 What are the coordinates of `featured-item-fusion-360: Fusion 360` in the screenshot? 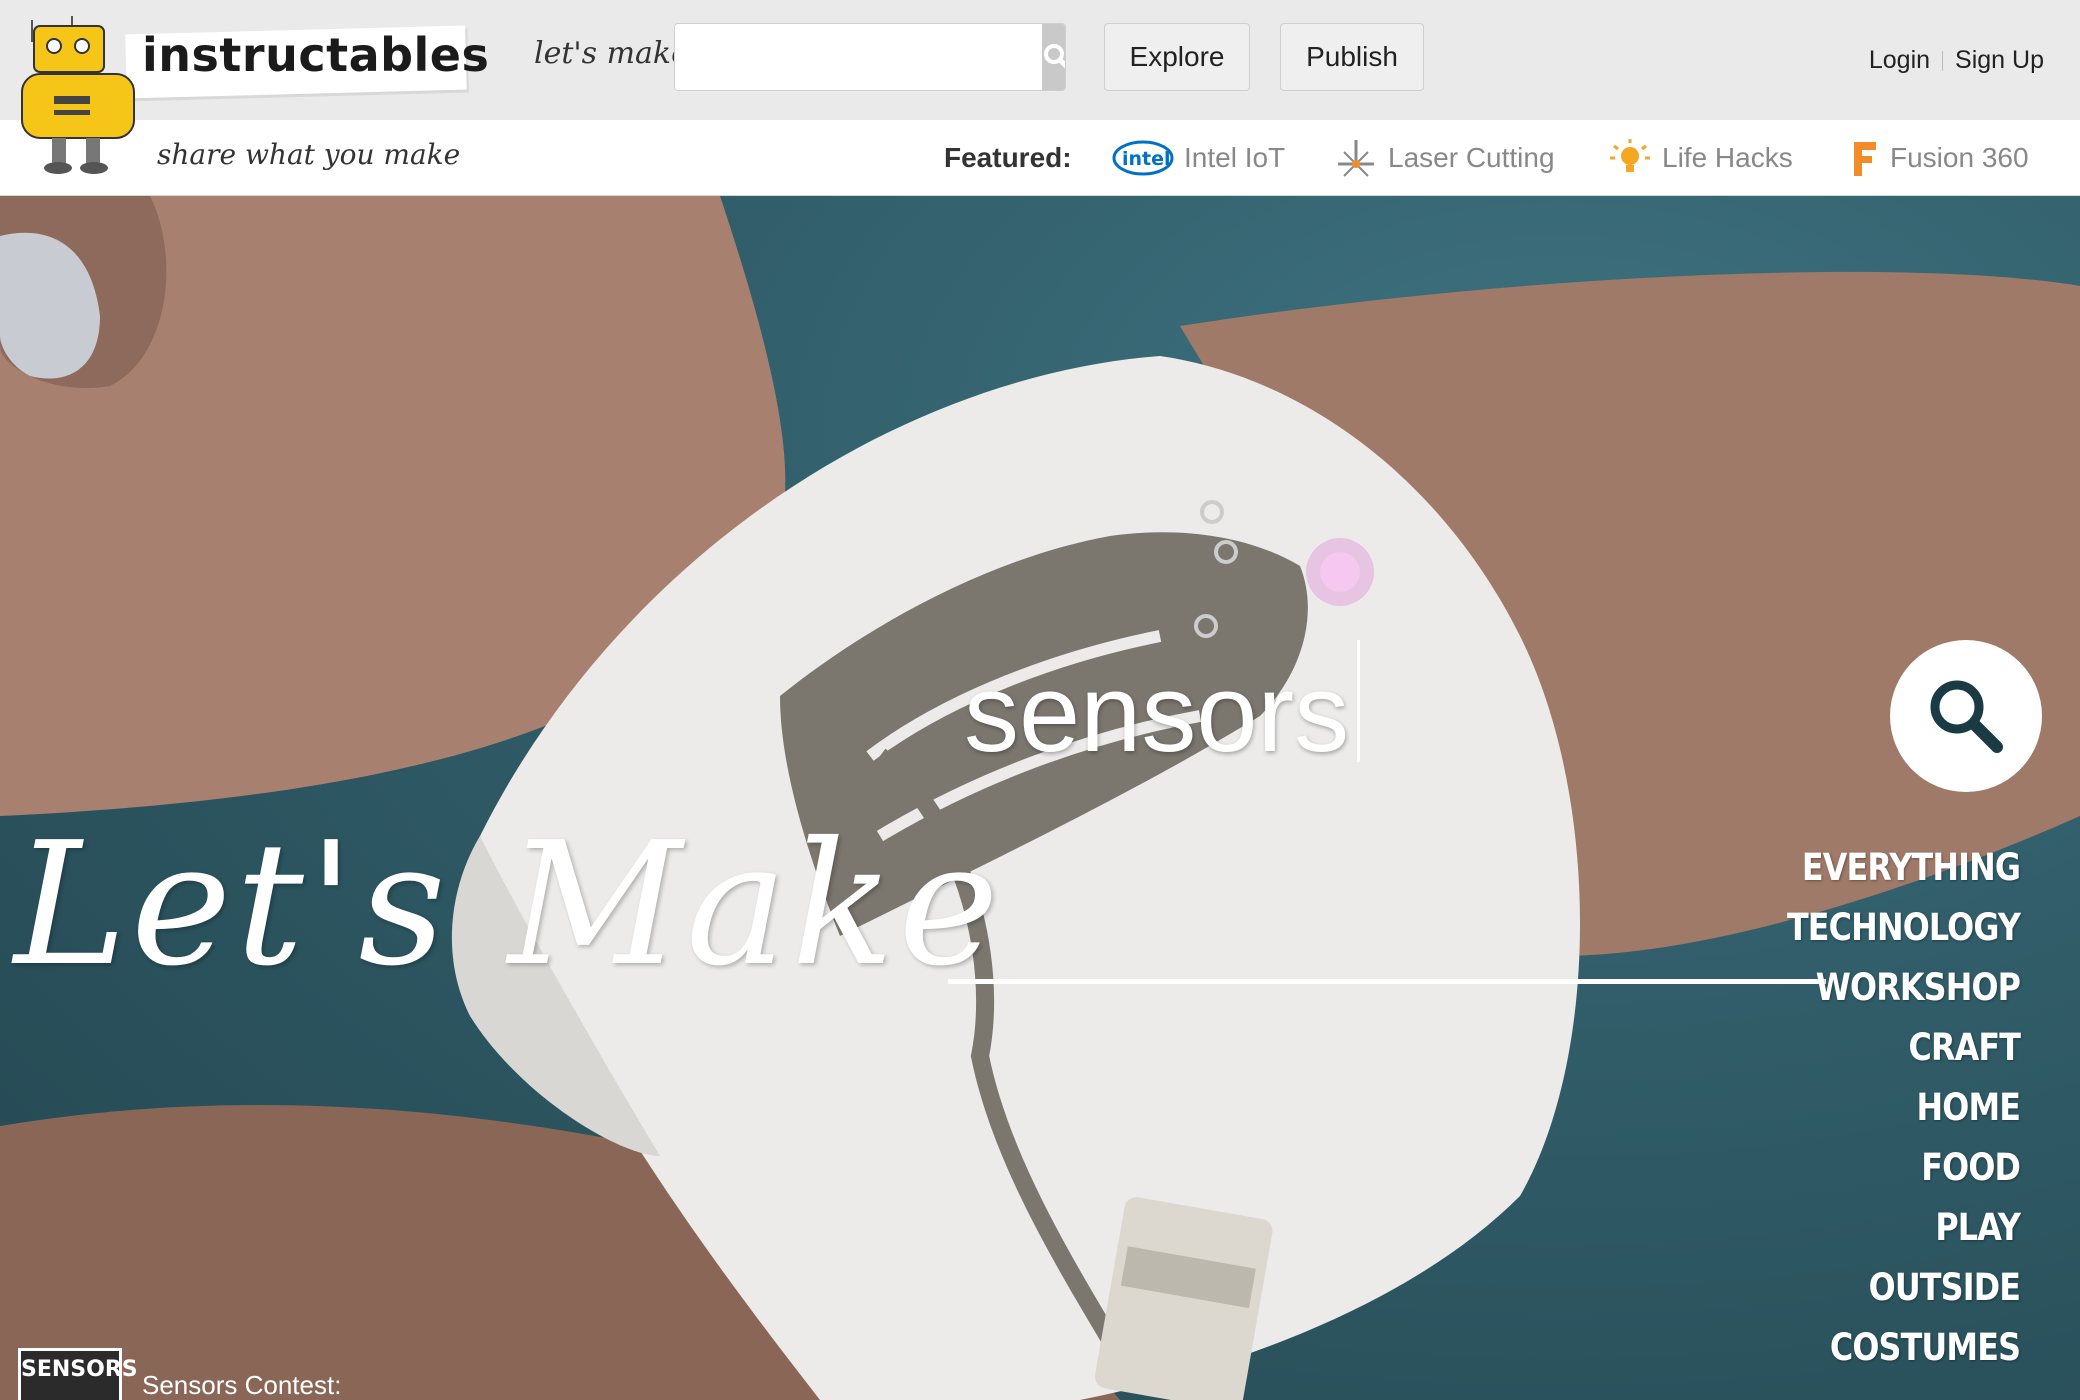 It's located at (1939, 158).